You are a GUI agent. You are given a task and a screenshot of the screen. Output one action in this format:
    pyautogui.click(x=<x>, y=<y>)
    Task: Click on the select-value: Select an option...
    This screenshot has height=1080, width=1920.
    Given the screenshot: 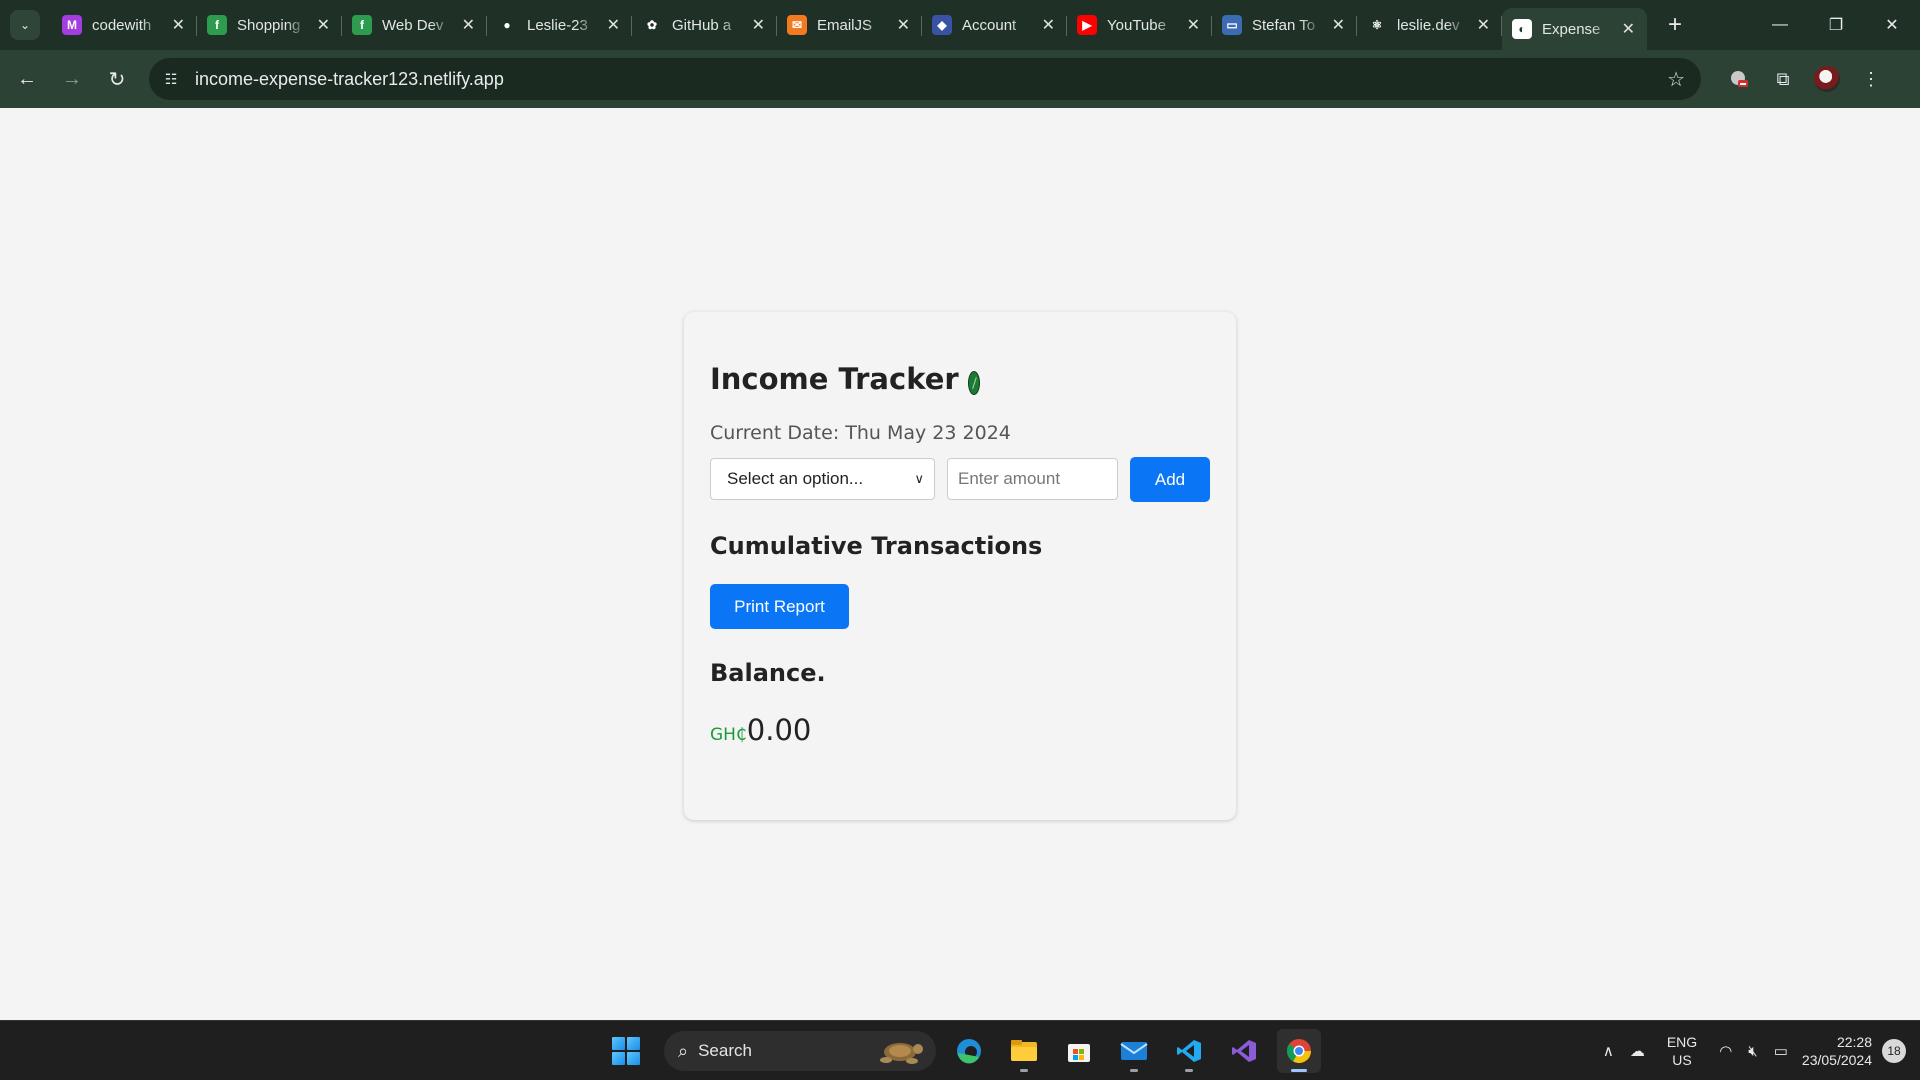 What is the action you would take?
    pyautogui.click(x=795, y=478)
    